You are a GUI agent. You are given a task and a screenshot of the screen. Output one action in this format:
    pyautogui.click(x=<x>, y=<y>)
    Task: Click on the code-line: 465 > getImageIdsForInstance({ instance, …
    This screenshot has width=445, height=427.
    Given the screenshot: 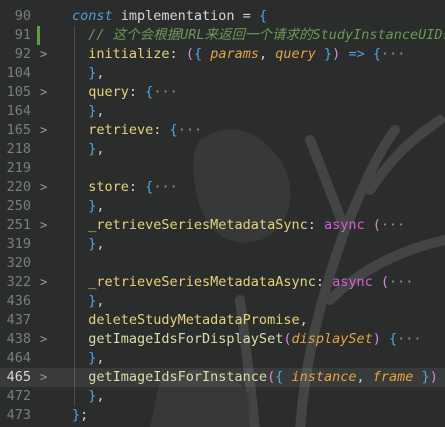 What is the action you would take?
    pyautogui.click(x=222, y=377)
    